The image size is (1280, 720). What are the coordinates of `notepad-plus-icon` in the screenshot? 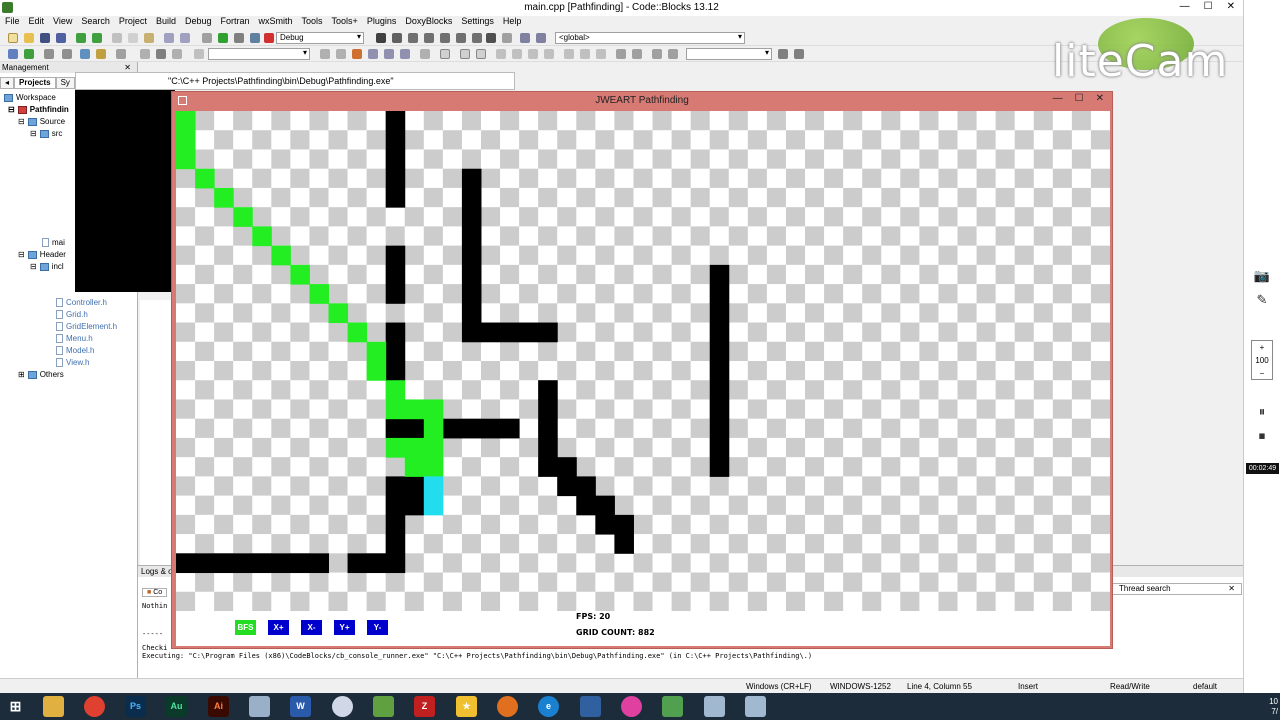 It's located at (383, 706).